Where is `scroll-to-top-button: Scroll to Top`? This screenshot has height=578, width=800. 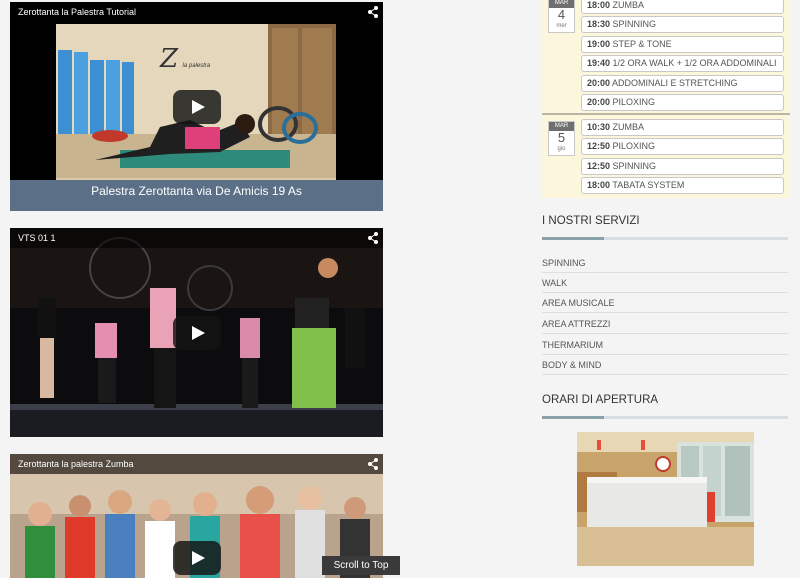
scroll-to-top-button: Scroll to Top is located at coordinates (361, 565).